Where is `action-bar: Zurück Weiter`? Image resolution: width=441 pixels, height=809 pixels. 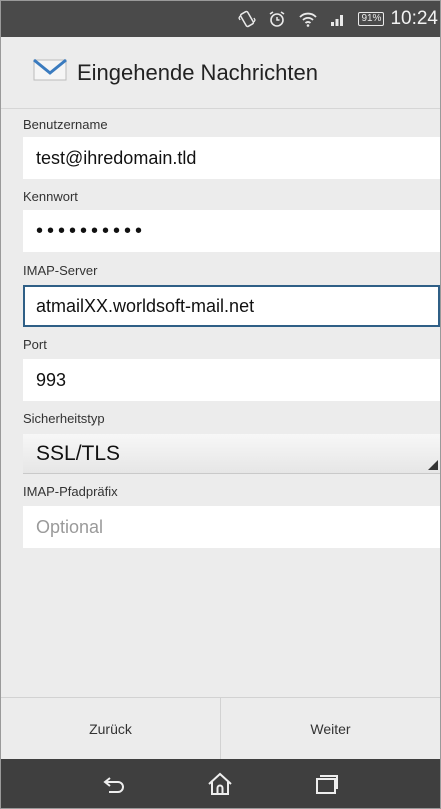
action-bar: Zurück Weiter is located at coordinates (220, 728).